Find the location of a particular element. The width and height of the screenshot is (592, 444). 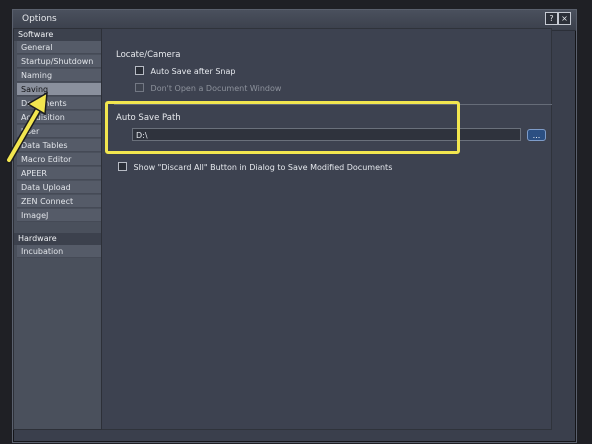

sidebar-item-user: User is located at coordinates (59, 131).